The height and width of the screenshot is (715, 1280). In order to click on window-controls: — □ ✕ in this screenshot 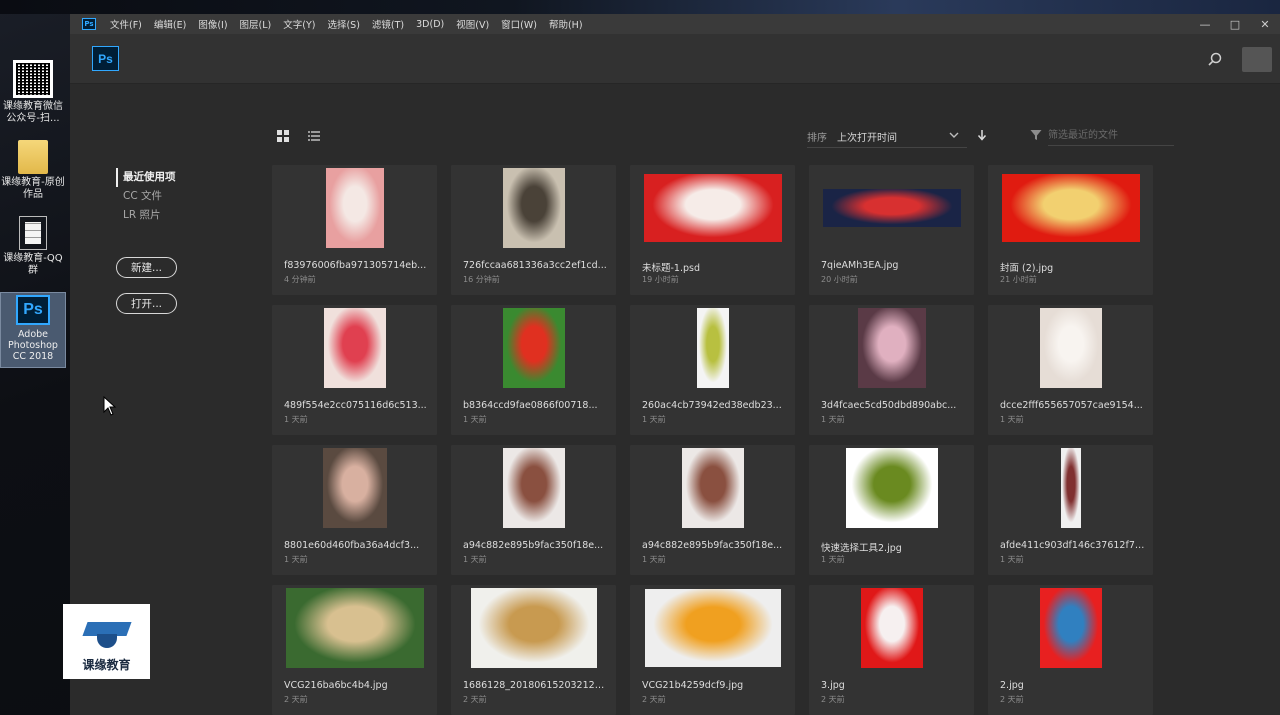, I will do `click(1235, 24)`.